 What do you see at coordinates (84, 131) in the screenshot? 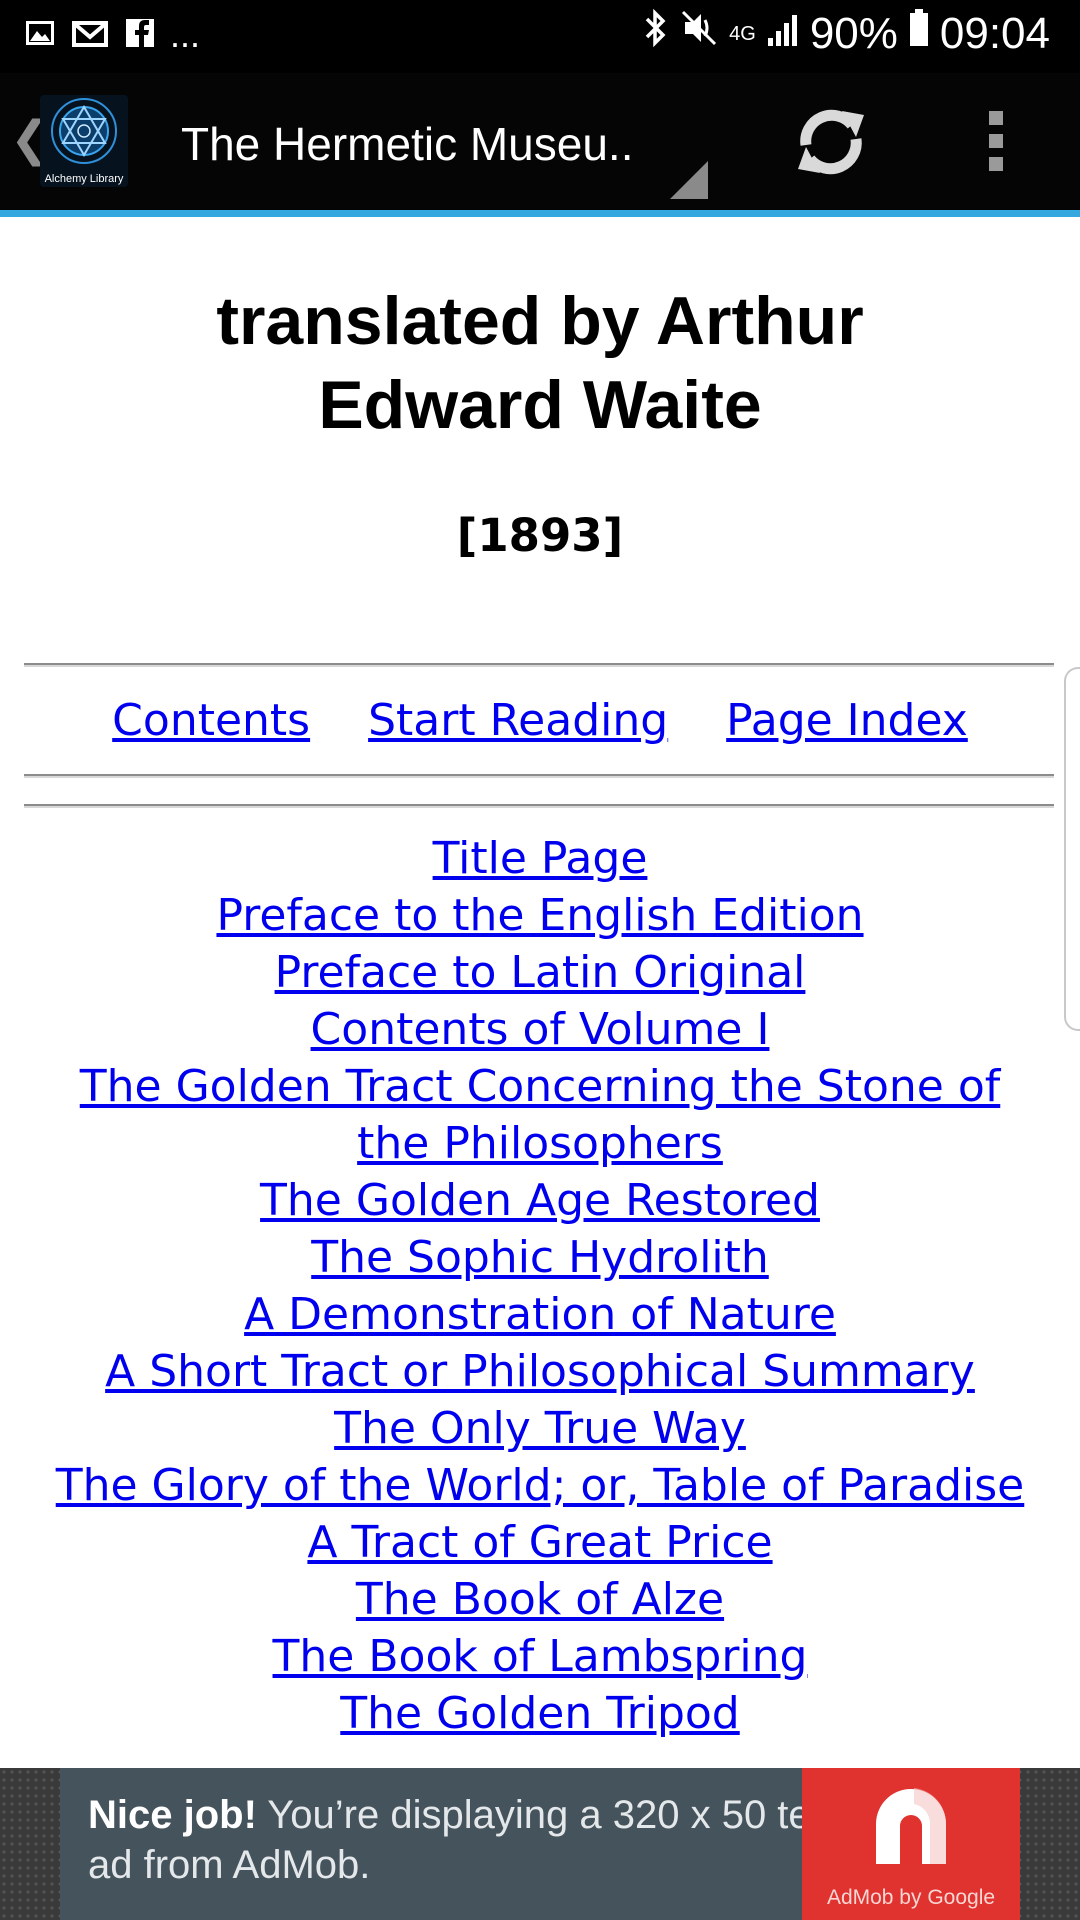
I see `hexagram-icon` at bounding box center [84, 131].